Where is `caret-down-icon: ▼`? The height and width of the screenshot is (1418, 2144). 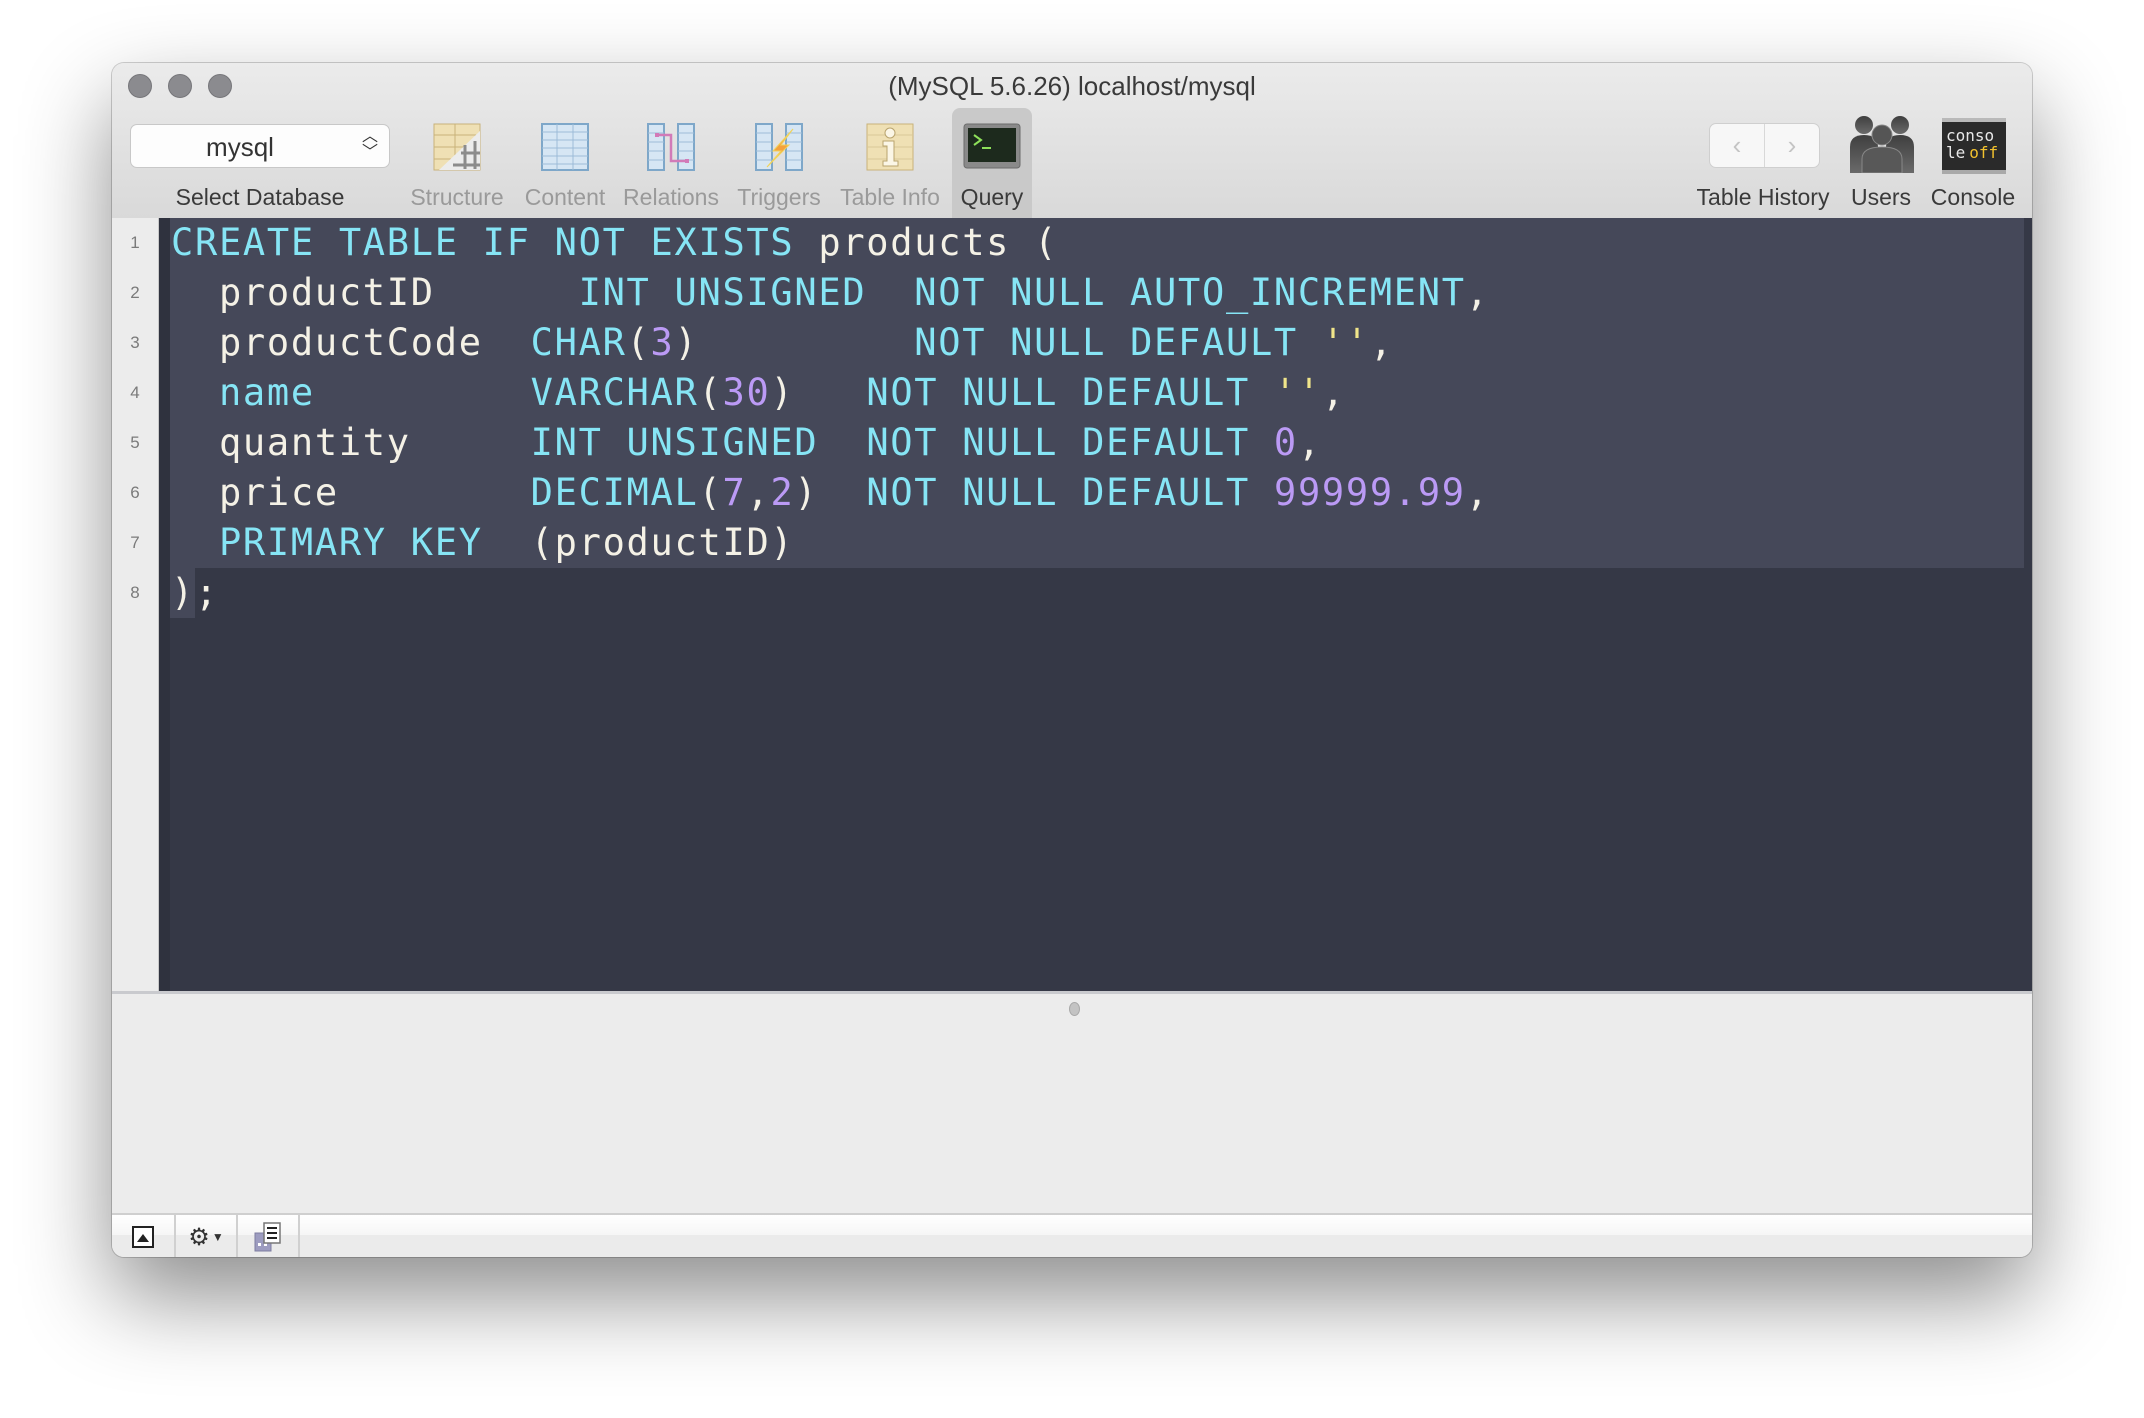
caret-down-icon: ▼ is located at coordinates (217, 1237).